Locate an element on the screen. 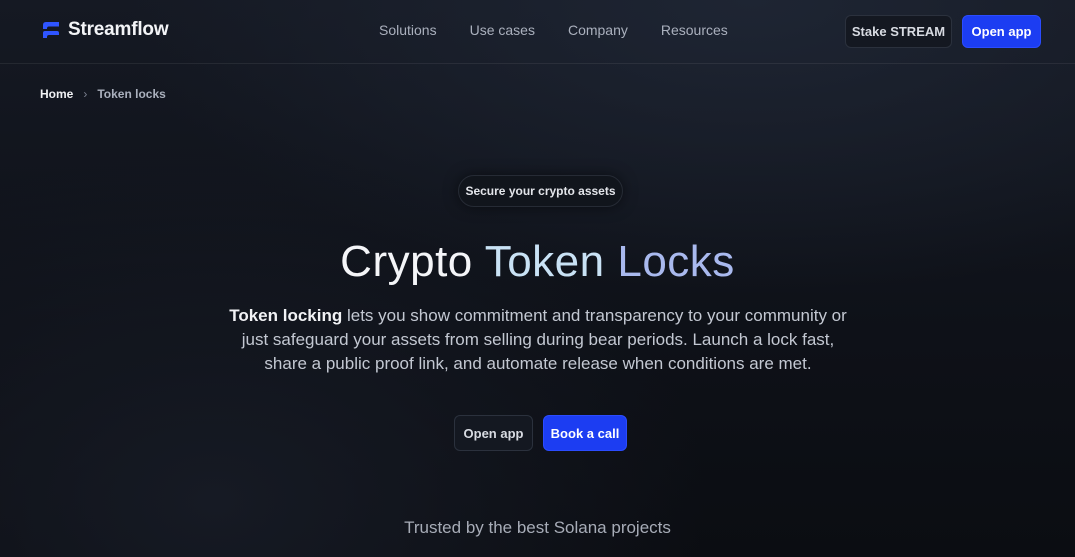  stake-stream-button: Stake STREAM is located at coordinates (898, 31).